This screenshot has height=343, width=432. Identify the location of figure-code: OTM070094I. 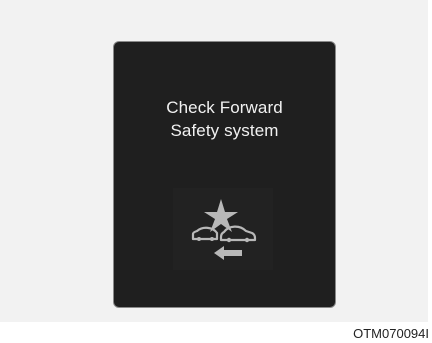
(391, 333).